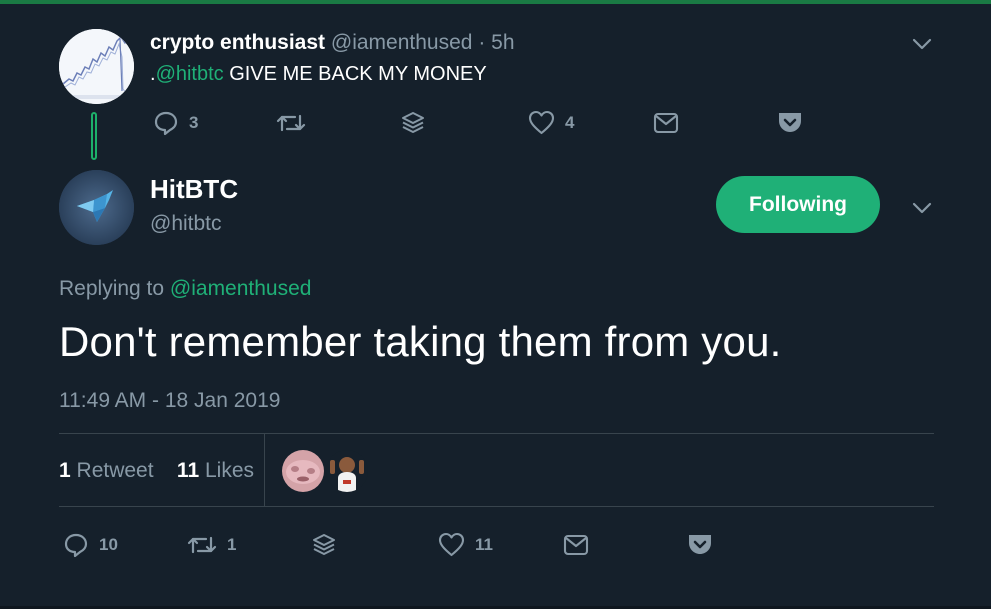 The width and height of the screenshot is (991, 609). What do you see at coordinates (94, 136) in the screenshot?
I see `thread-connector` at bounding box center [94, 136].